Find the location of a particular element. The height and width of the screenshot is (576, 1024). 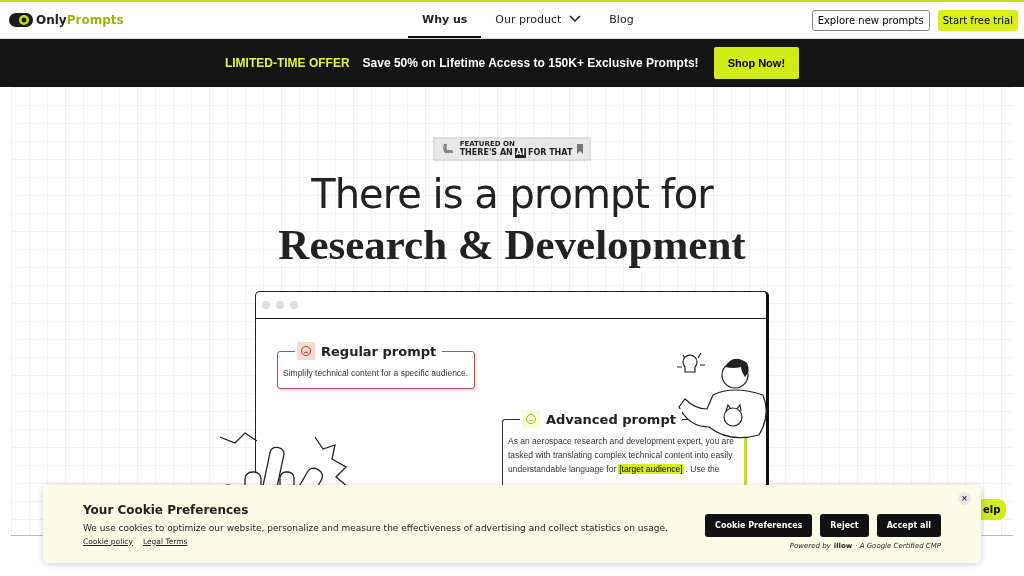

ai-label: AI is located at coordinates (520, 153).